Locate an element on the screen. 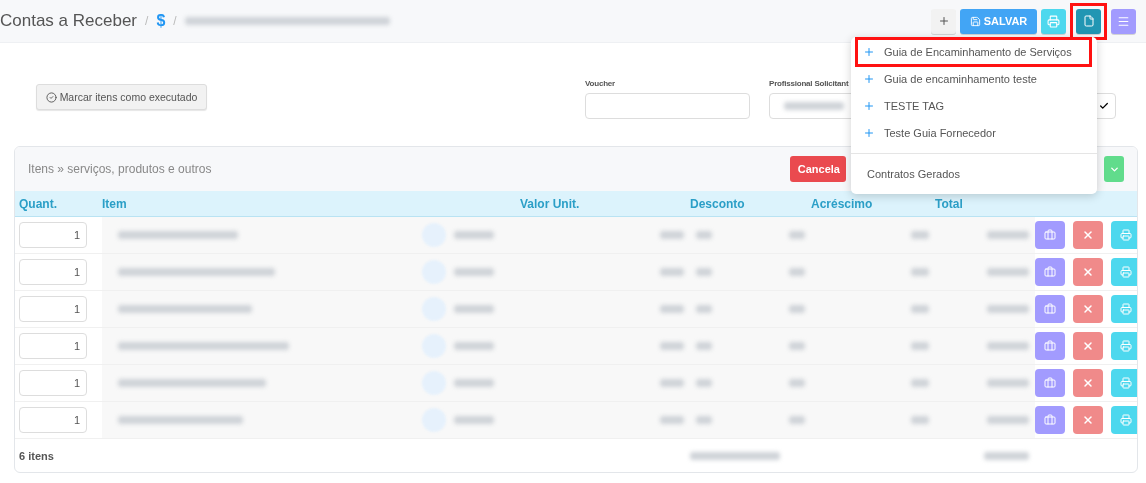 This screenshot has width=1146, height=483. column-header: Quant. is located at coordinates (38, 203).